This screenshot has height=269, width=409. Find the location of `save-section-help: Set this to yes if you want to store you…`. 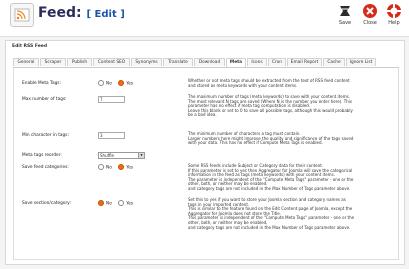

save-section-help: Set this to yes if you want to store you… is located at coordinates (288, 213).